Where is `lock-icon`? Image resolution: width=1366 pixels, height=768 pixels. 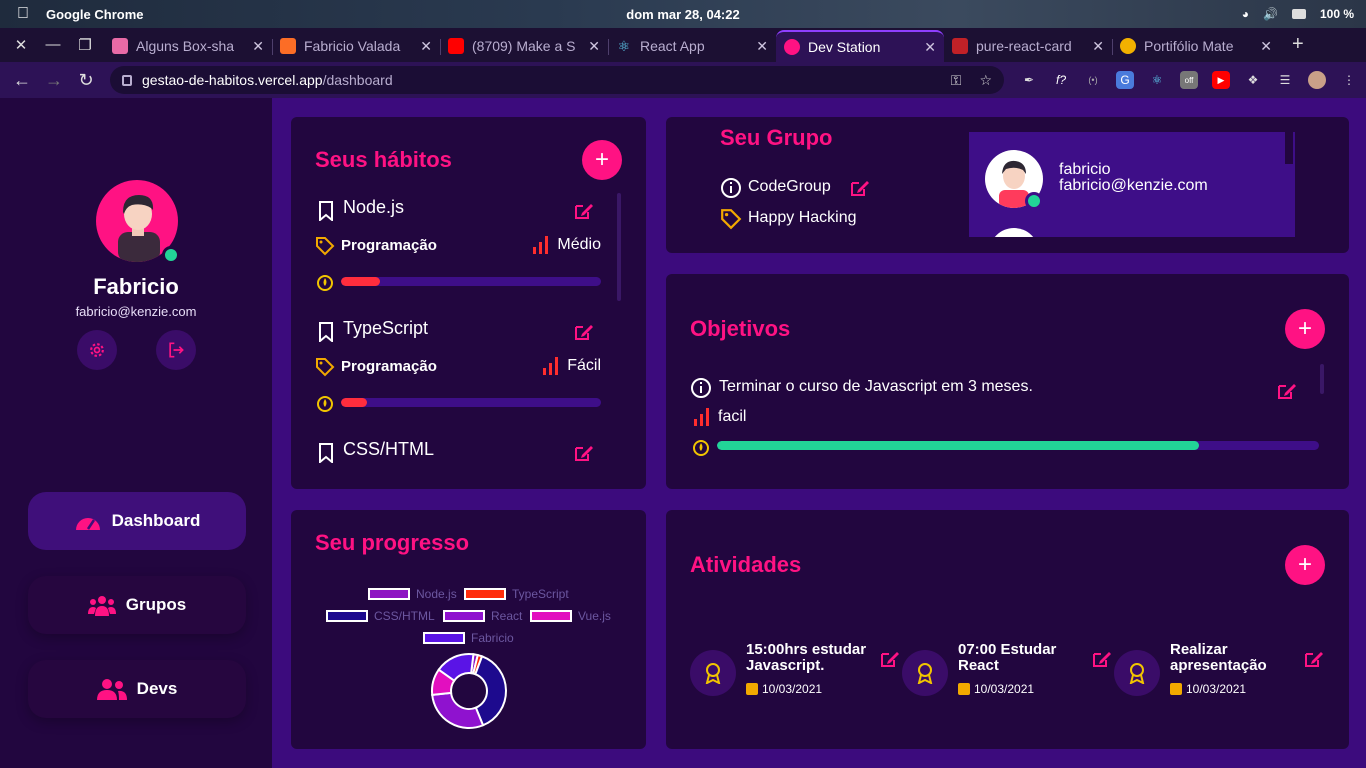
lock-icon is located at coordinates (127, 80).